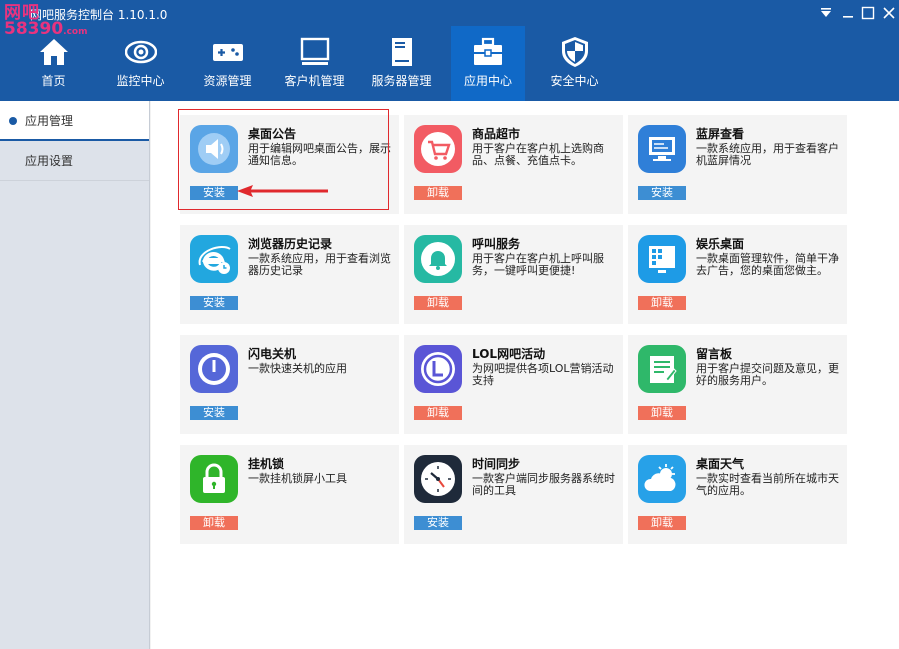 The height and width of the screenshot is (649, 899). Describe the element at coordinates (140, 52) in the screenshot. I see `eye-icon` at that location.